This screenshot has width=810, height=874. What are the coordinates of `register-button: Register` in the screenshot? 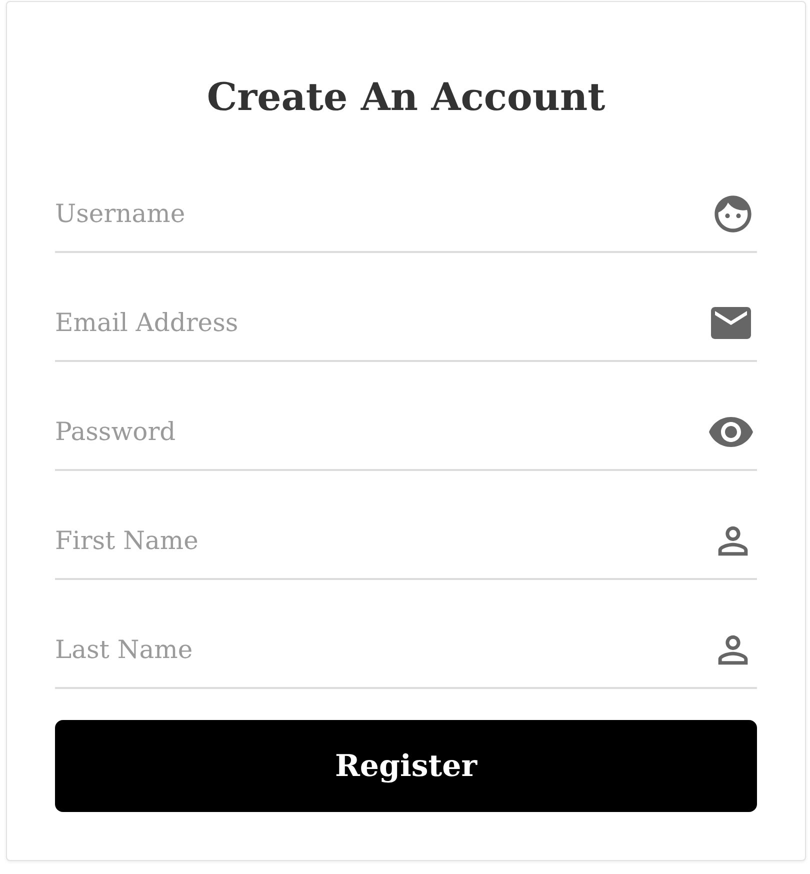 It's located at (406, 766).